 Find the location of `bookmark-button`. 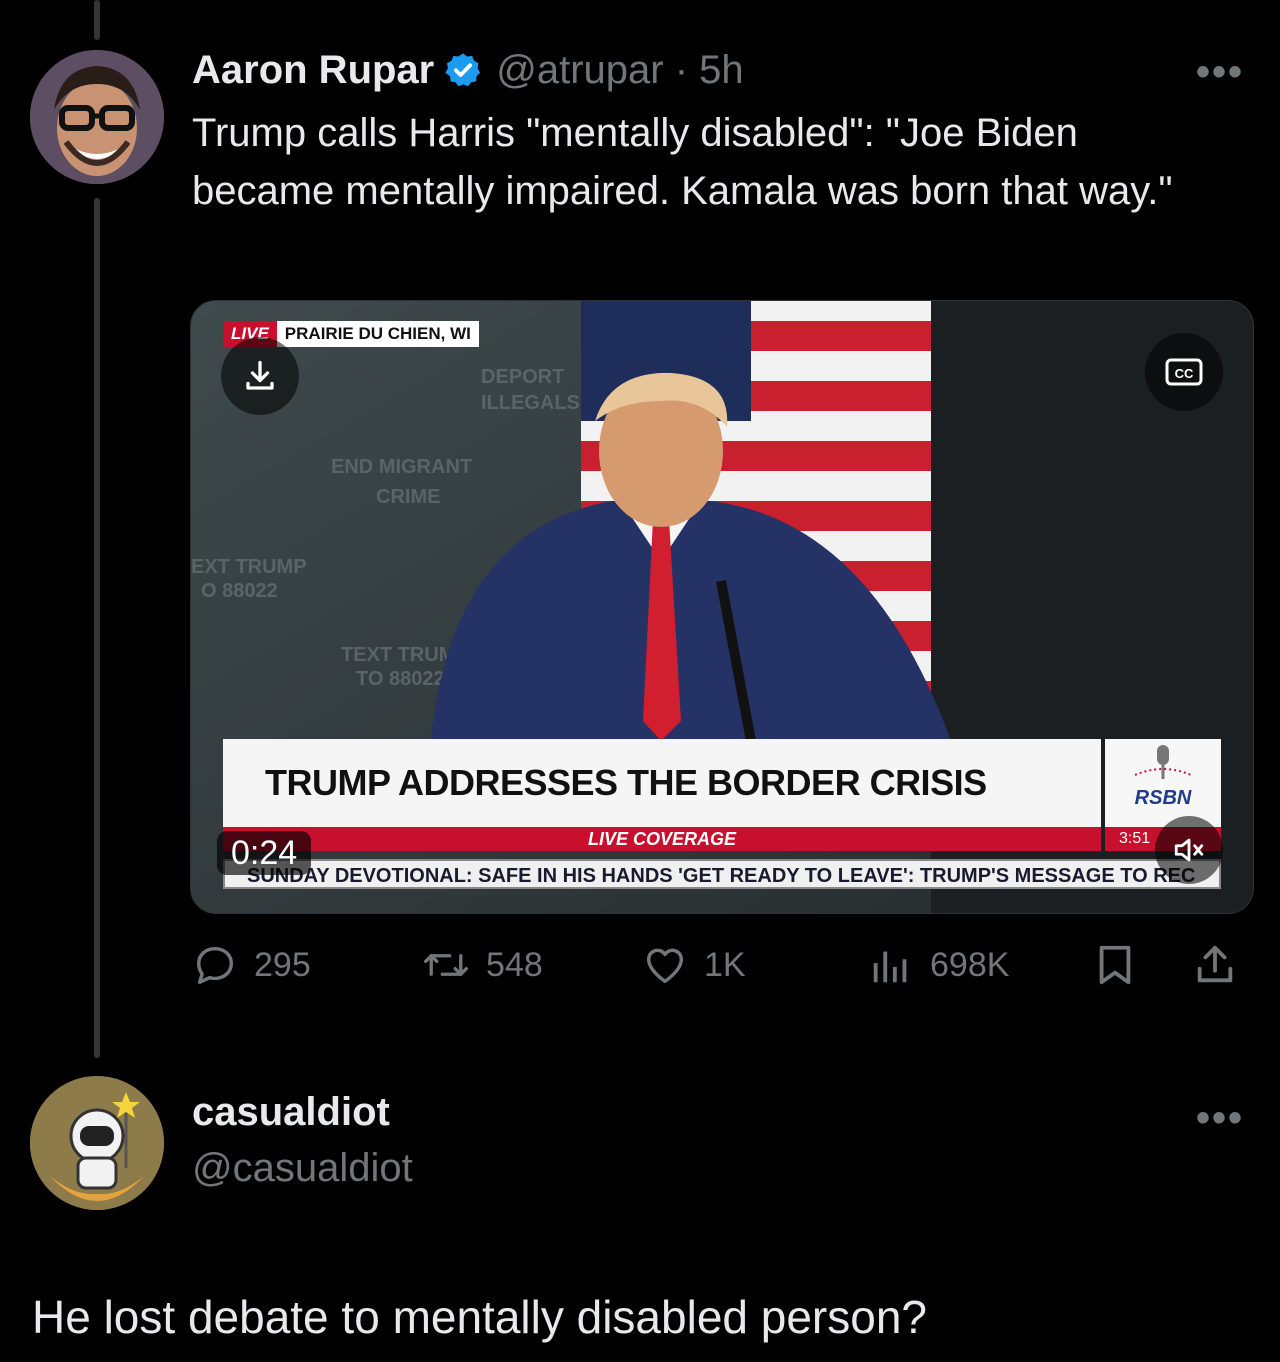

bookmark-button is located at coordinates (1123, 965).